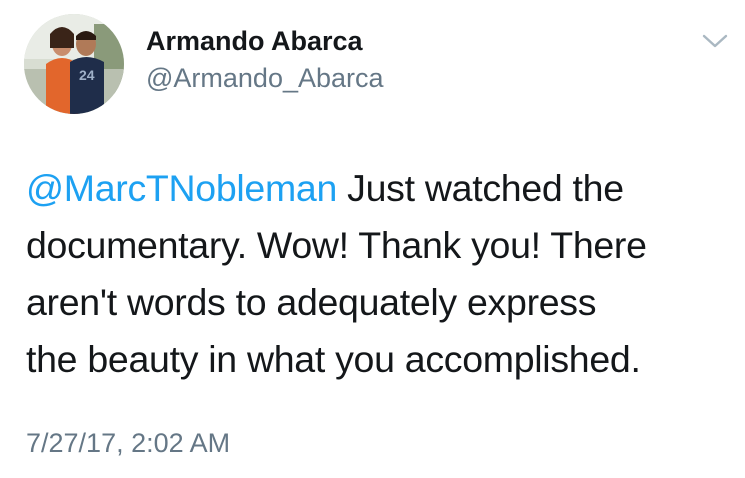  Describe the element at coordinates (265, 78) in the screenshot. I see `author-handle: @Armando_Abarca` at that location.